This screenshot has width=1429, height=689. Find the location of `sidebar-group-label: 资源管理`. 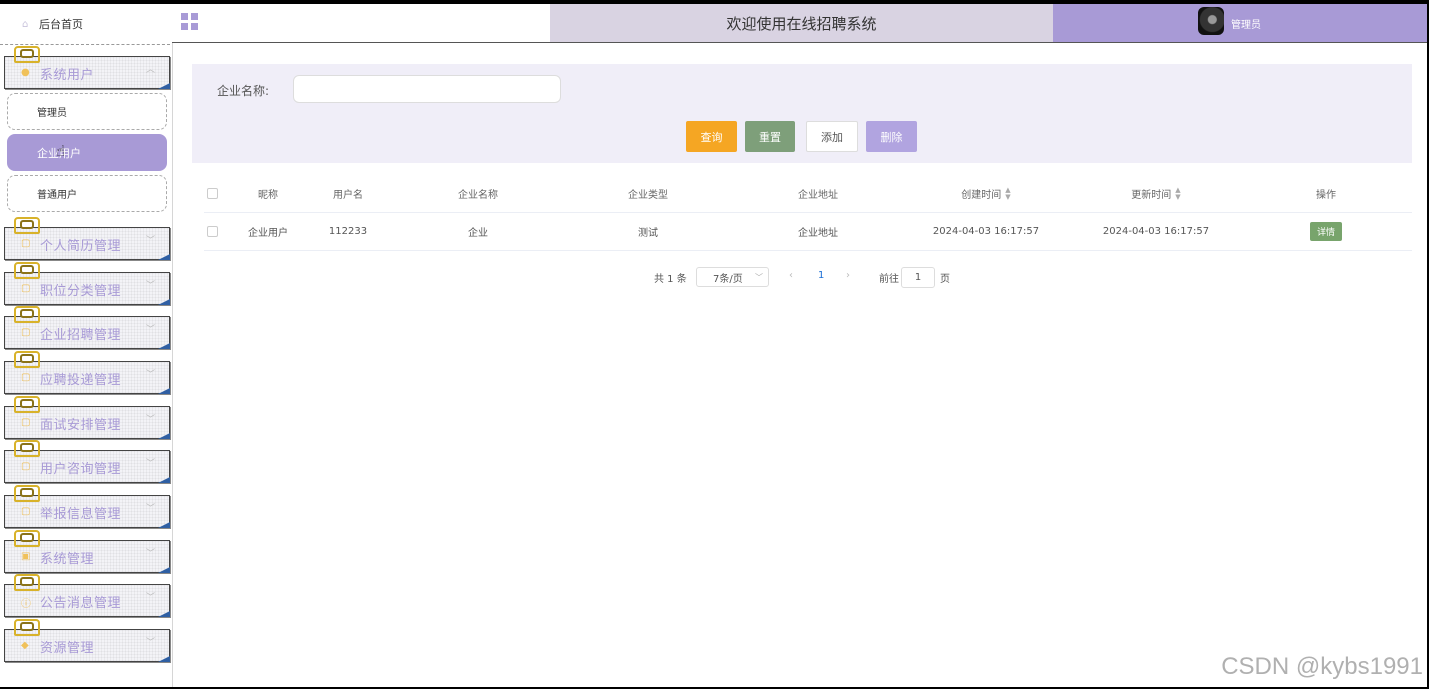

sidebar-group-label: 资源管理 is located at coordinates (67, 648).